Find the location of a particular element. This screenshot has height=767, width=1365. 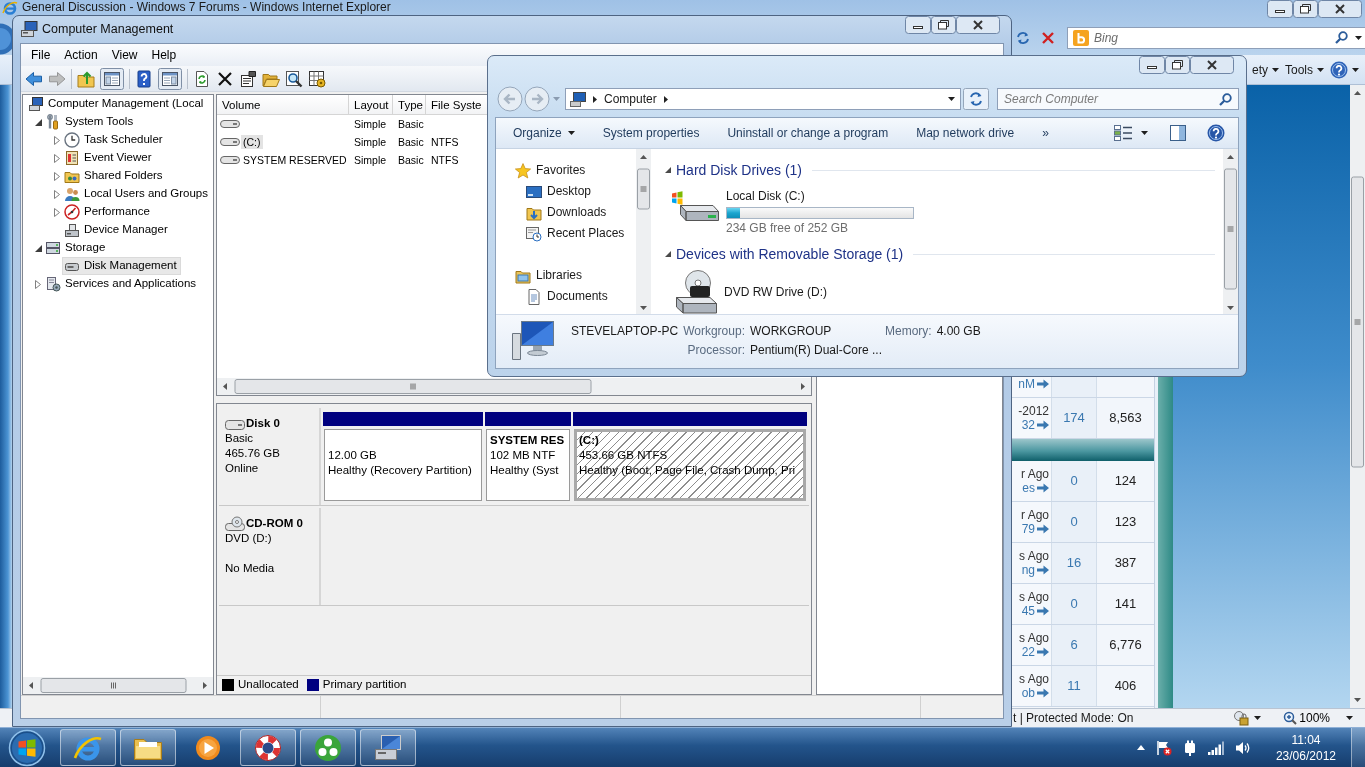

refresh-button is located at coordinates (976, 99).